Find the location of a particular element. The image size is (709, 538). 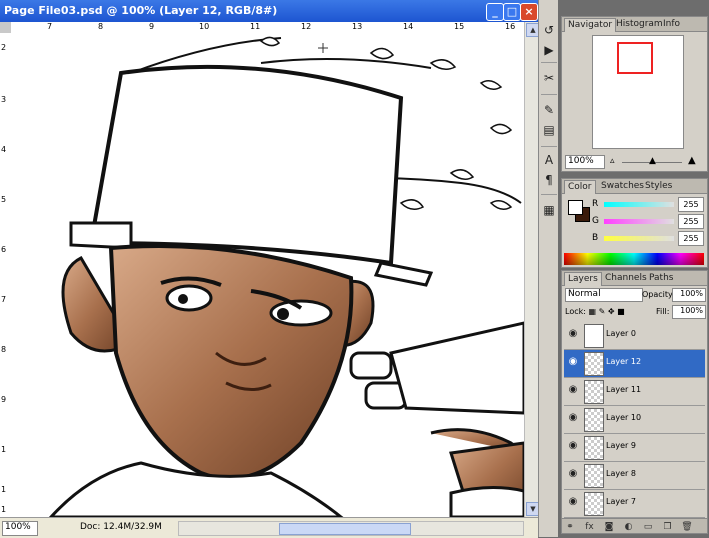

lock-position-icon: ✥ is located at coordinates (611, 311).